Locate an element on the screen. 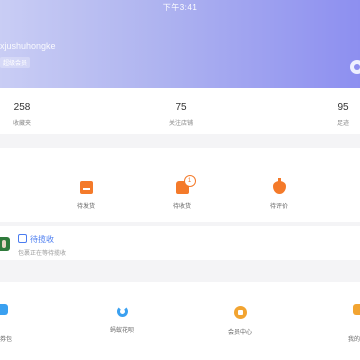 The image size is (360, 360). order-label: 待发货 is located at coordinates (85, 207).